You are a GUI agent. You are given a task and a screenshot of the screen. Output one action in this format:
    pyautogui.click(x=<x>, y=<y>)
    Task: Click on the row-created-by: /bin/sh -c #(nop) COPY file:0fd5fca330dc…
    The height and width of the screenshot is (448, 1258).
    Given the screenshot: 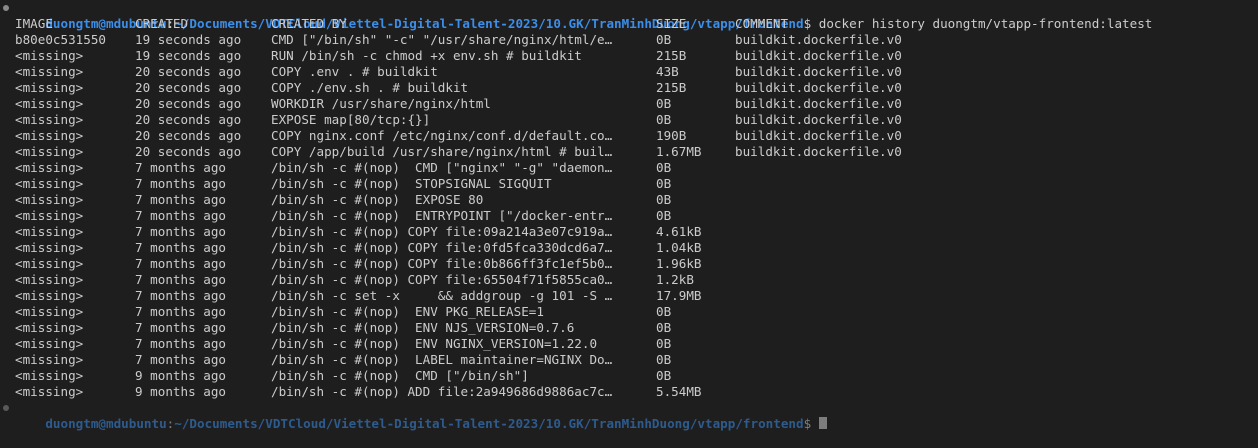 What is the action you would take?
    pyautogui.click(x=442, y=247)
    